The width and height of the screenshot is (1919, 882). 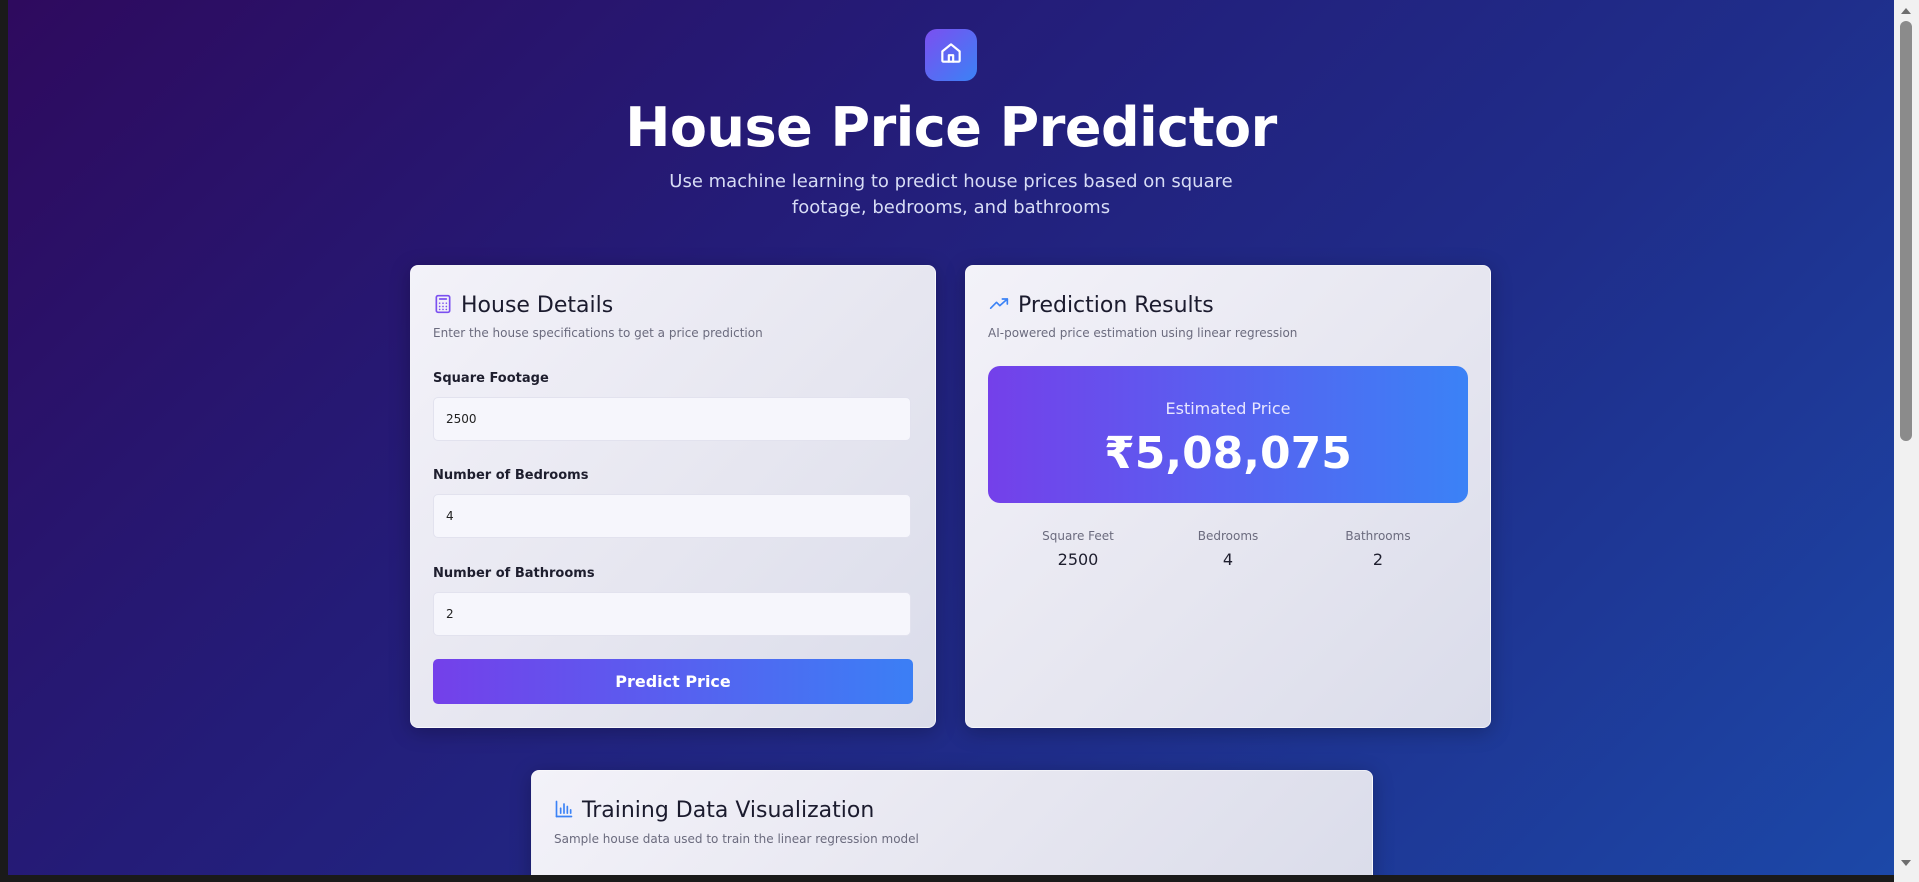 What do you see at coordinates (511, 475) in the screenshot?
I see `bedrooms-label: Number of Bedrooms` at bounding box center [511, 475].